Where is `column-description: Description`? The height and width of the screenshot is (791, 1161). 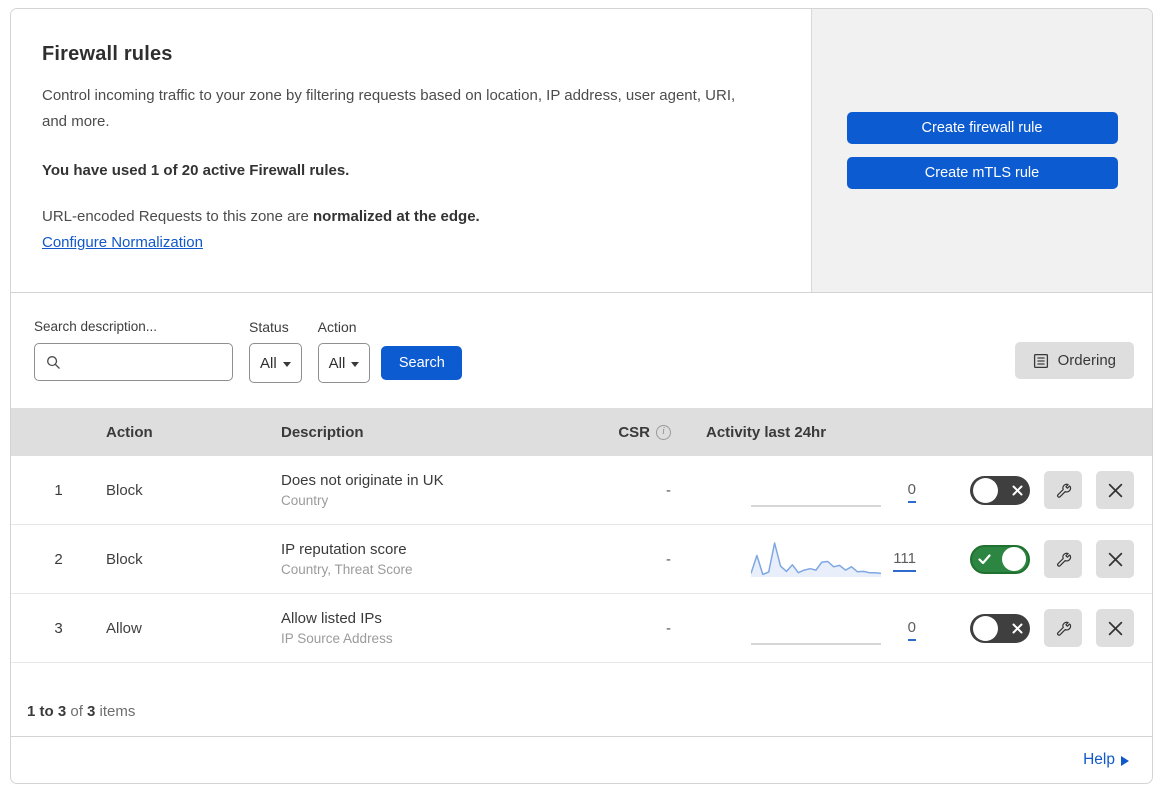
column-description: Description is located at coordinates (322, 432).